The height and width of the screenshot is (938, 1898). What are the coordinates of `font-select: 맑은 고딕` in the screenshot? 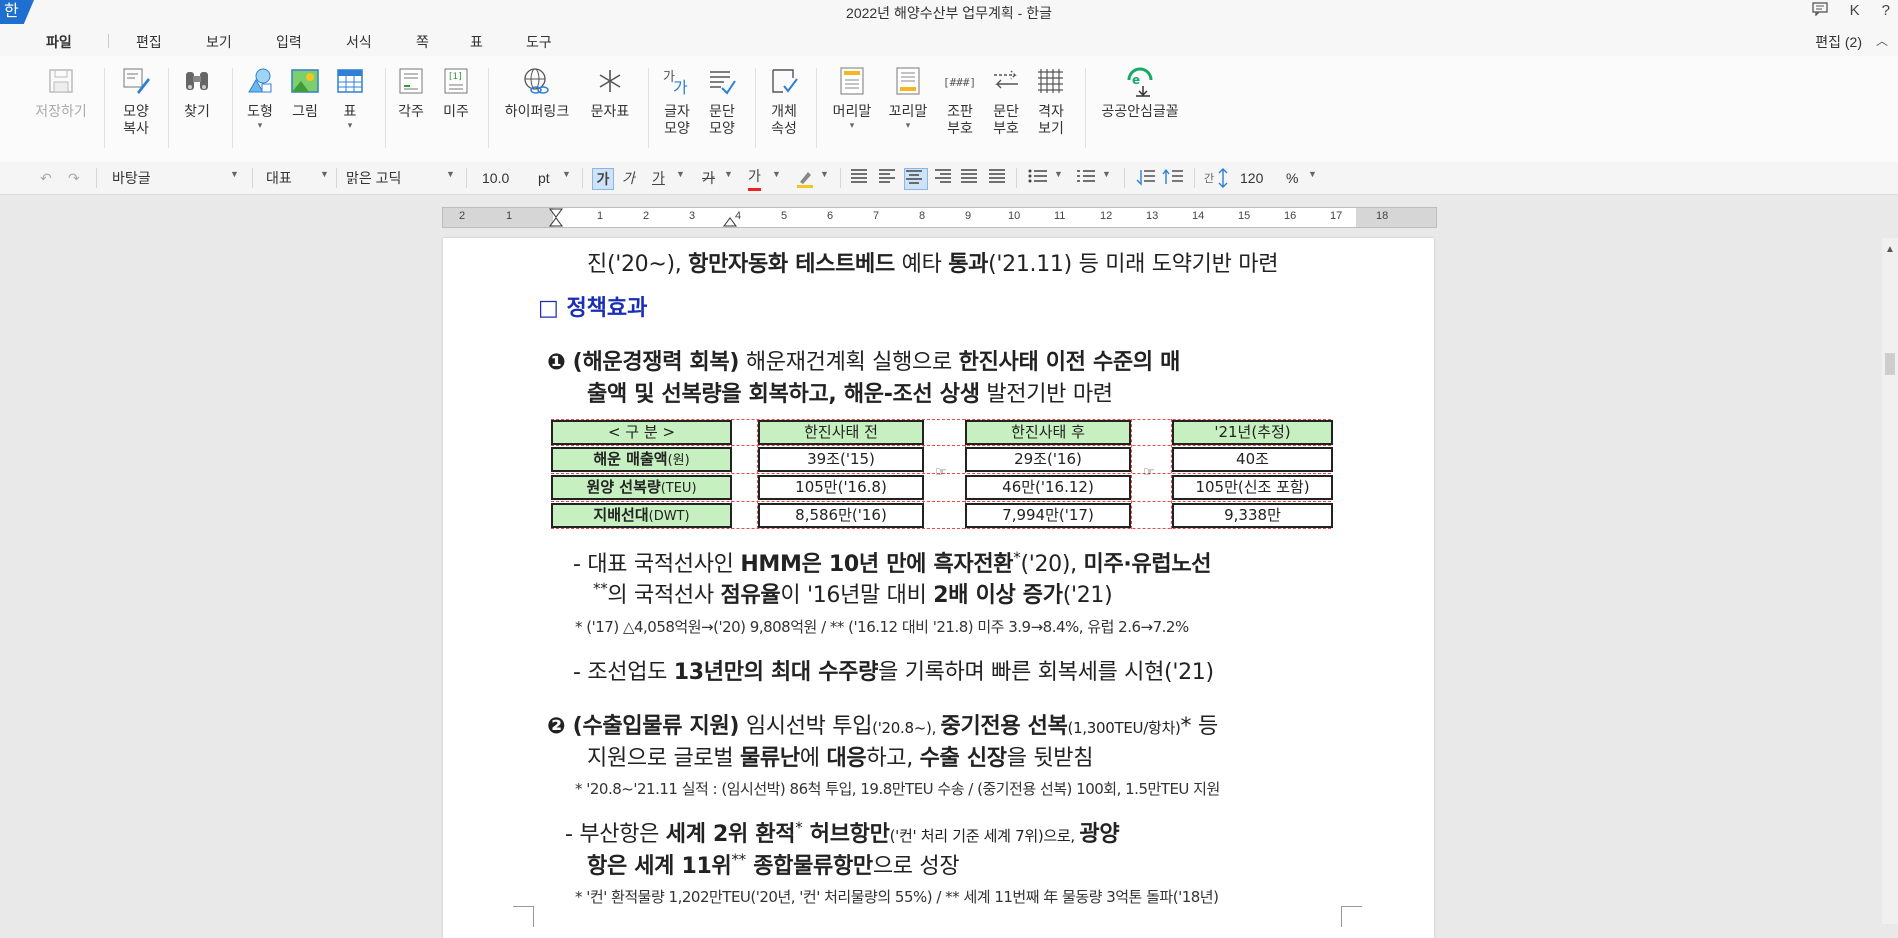 It's located at (373, 178).